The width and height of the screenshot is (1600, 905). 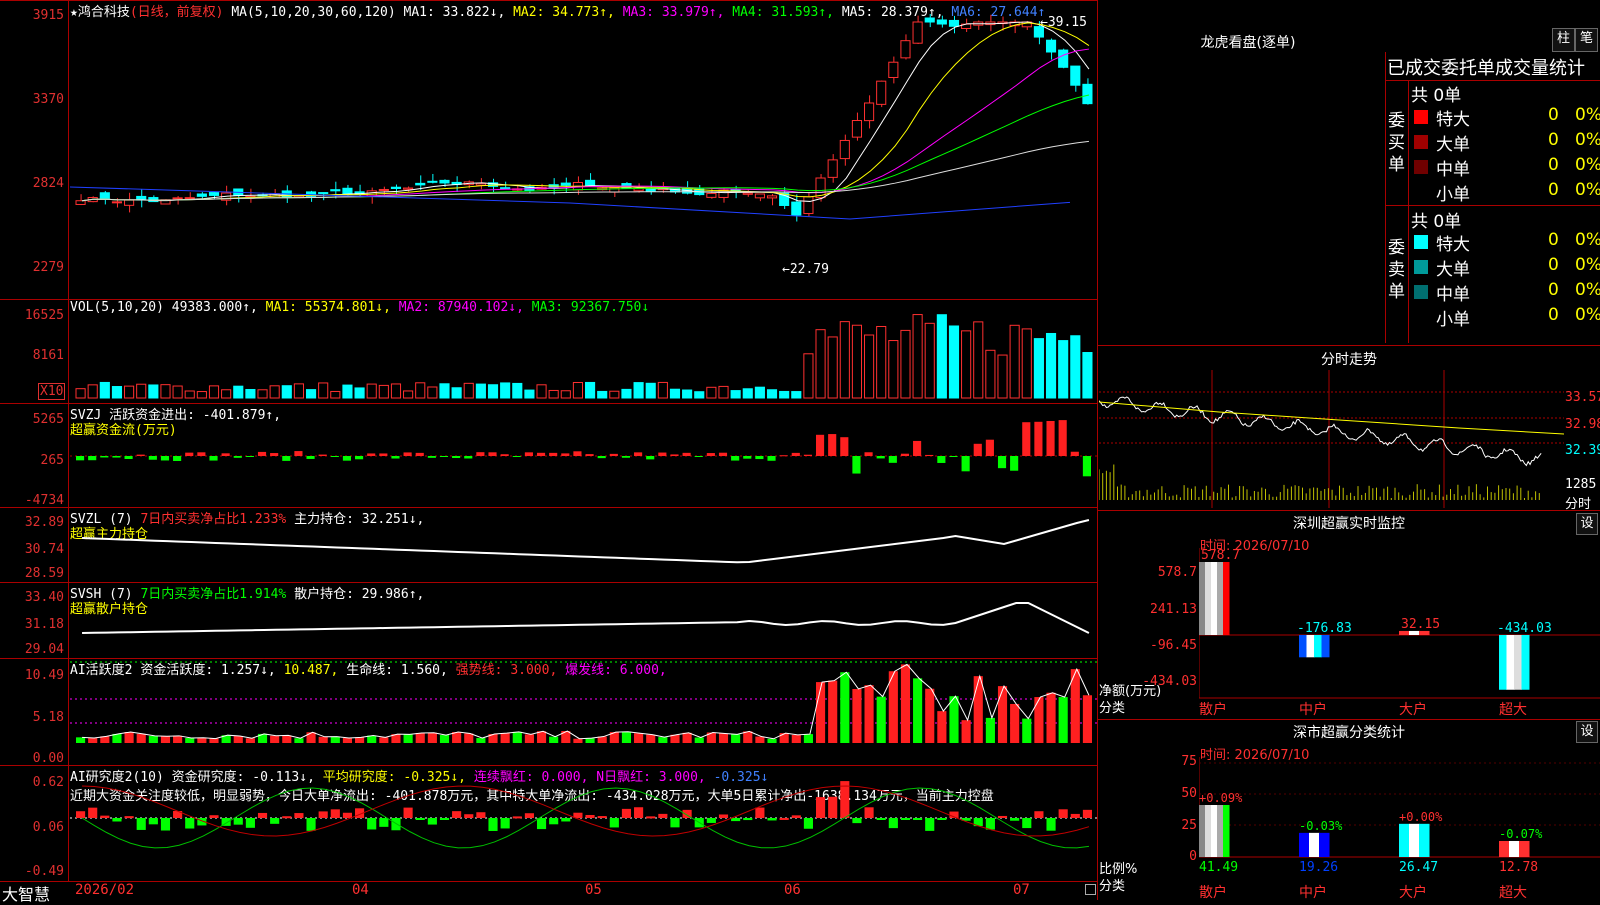 What do you see at coordinates (583, 455) in the screenshot?
I see `svzj-chart` at bounding box center [583, 455].